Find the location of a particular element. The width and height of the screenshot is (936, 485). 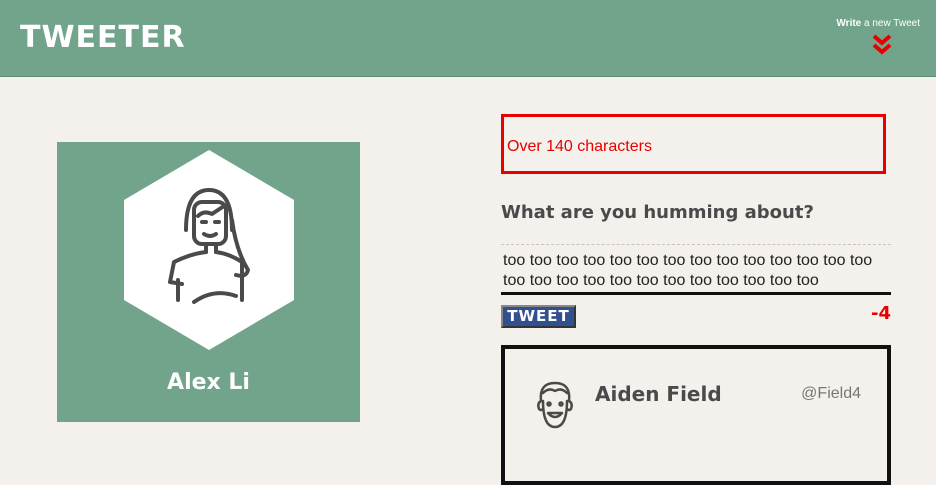

write-new-tweet-link: Write a new Tweet is located at coordinates (878, 23).